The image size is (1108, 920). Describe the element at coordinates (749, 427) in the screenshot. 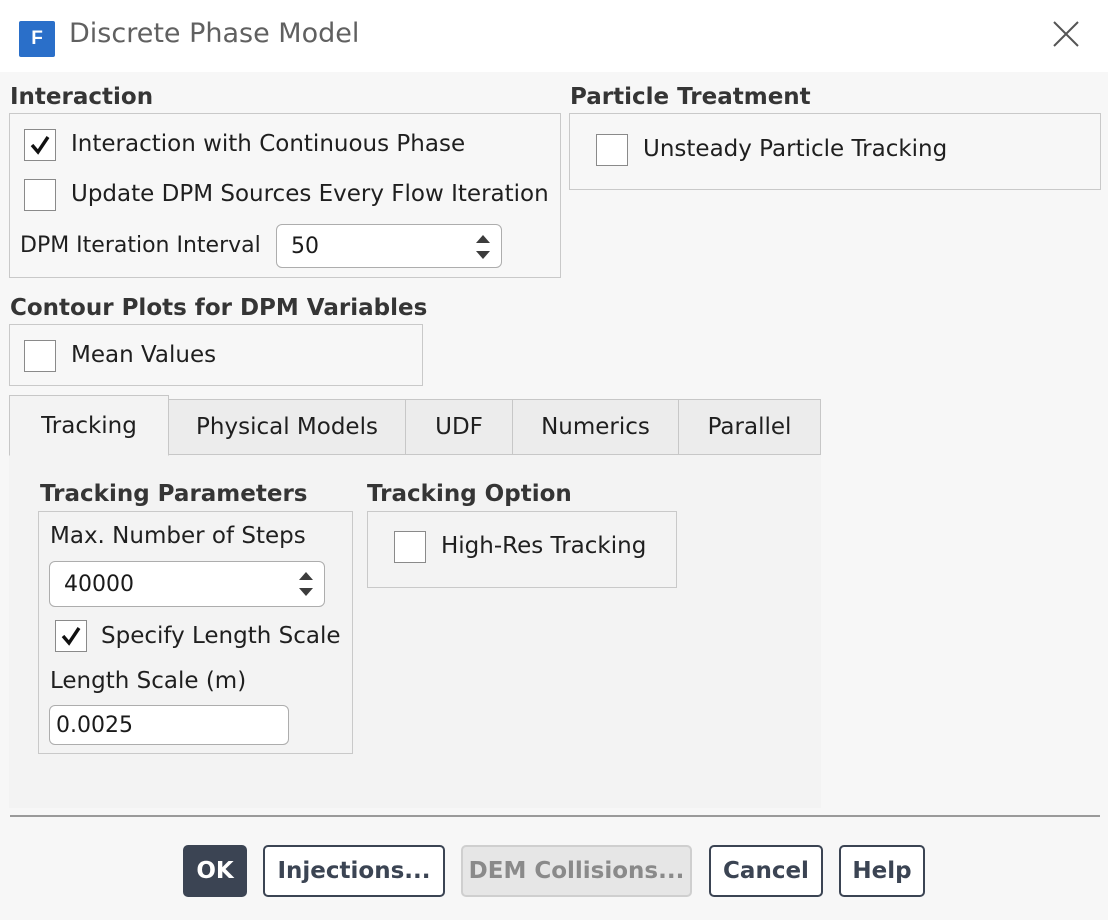

I see `tab-parallel: Parallel` at that location.